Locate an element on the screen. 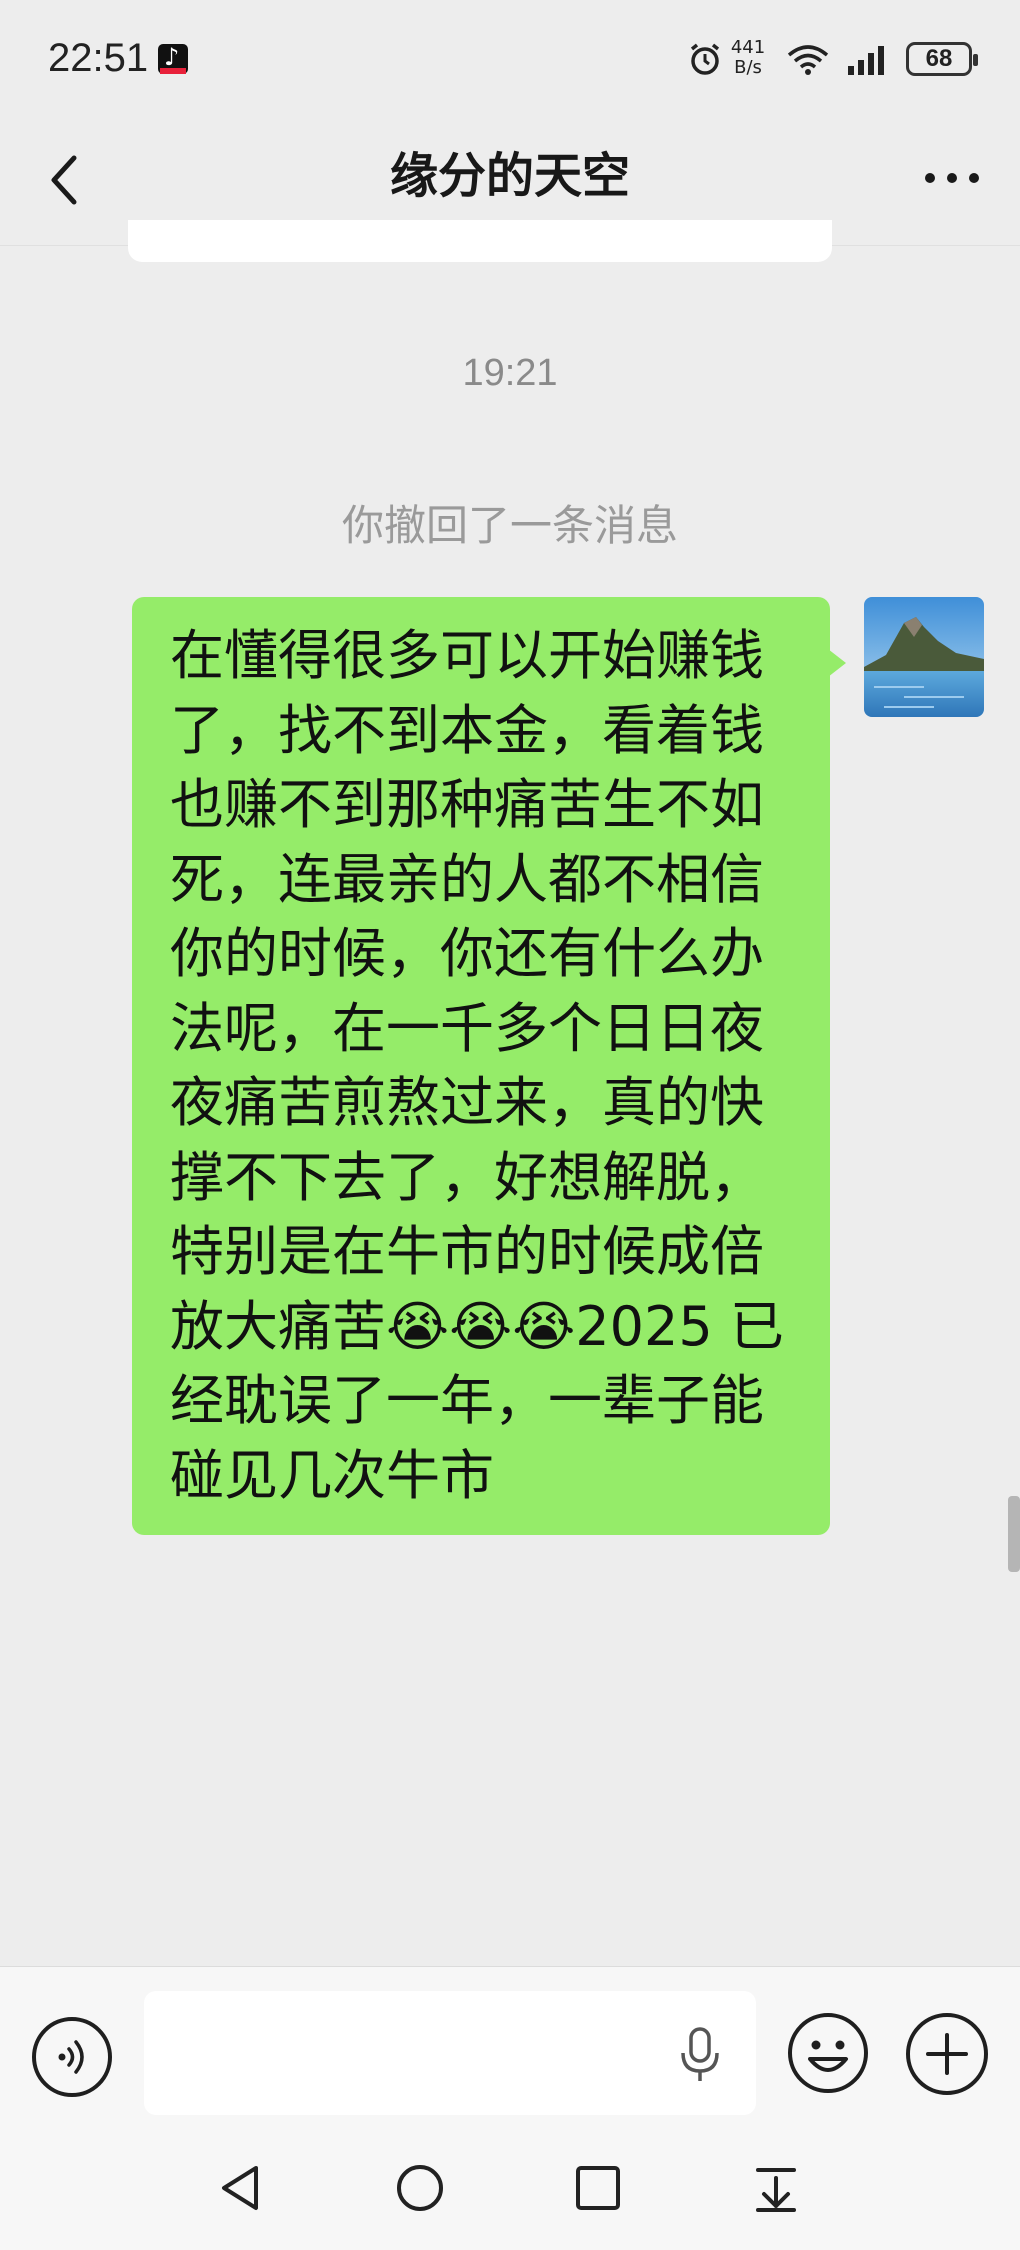 The width and height of the screenshot is (1020, 2250). more-dots-icon is located at coordinates (952, 178).